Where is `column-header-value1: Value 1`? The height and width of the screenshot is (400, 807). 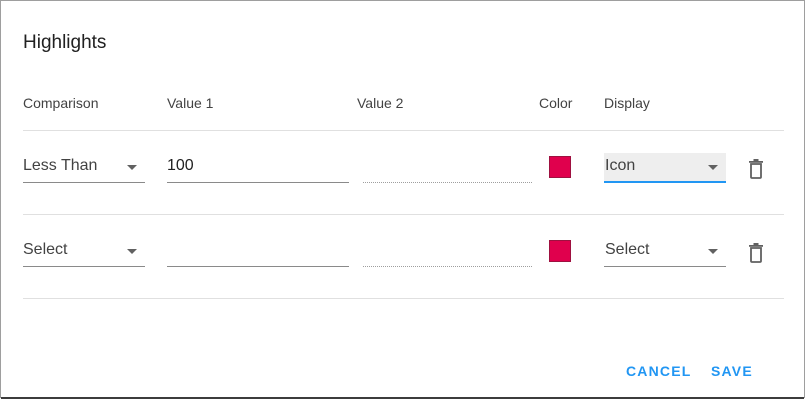
column-header-value1: Value 1 is located at coordinates (190, 103).